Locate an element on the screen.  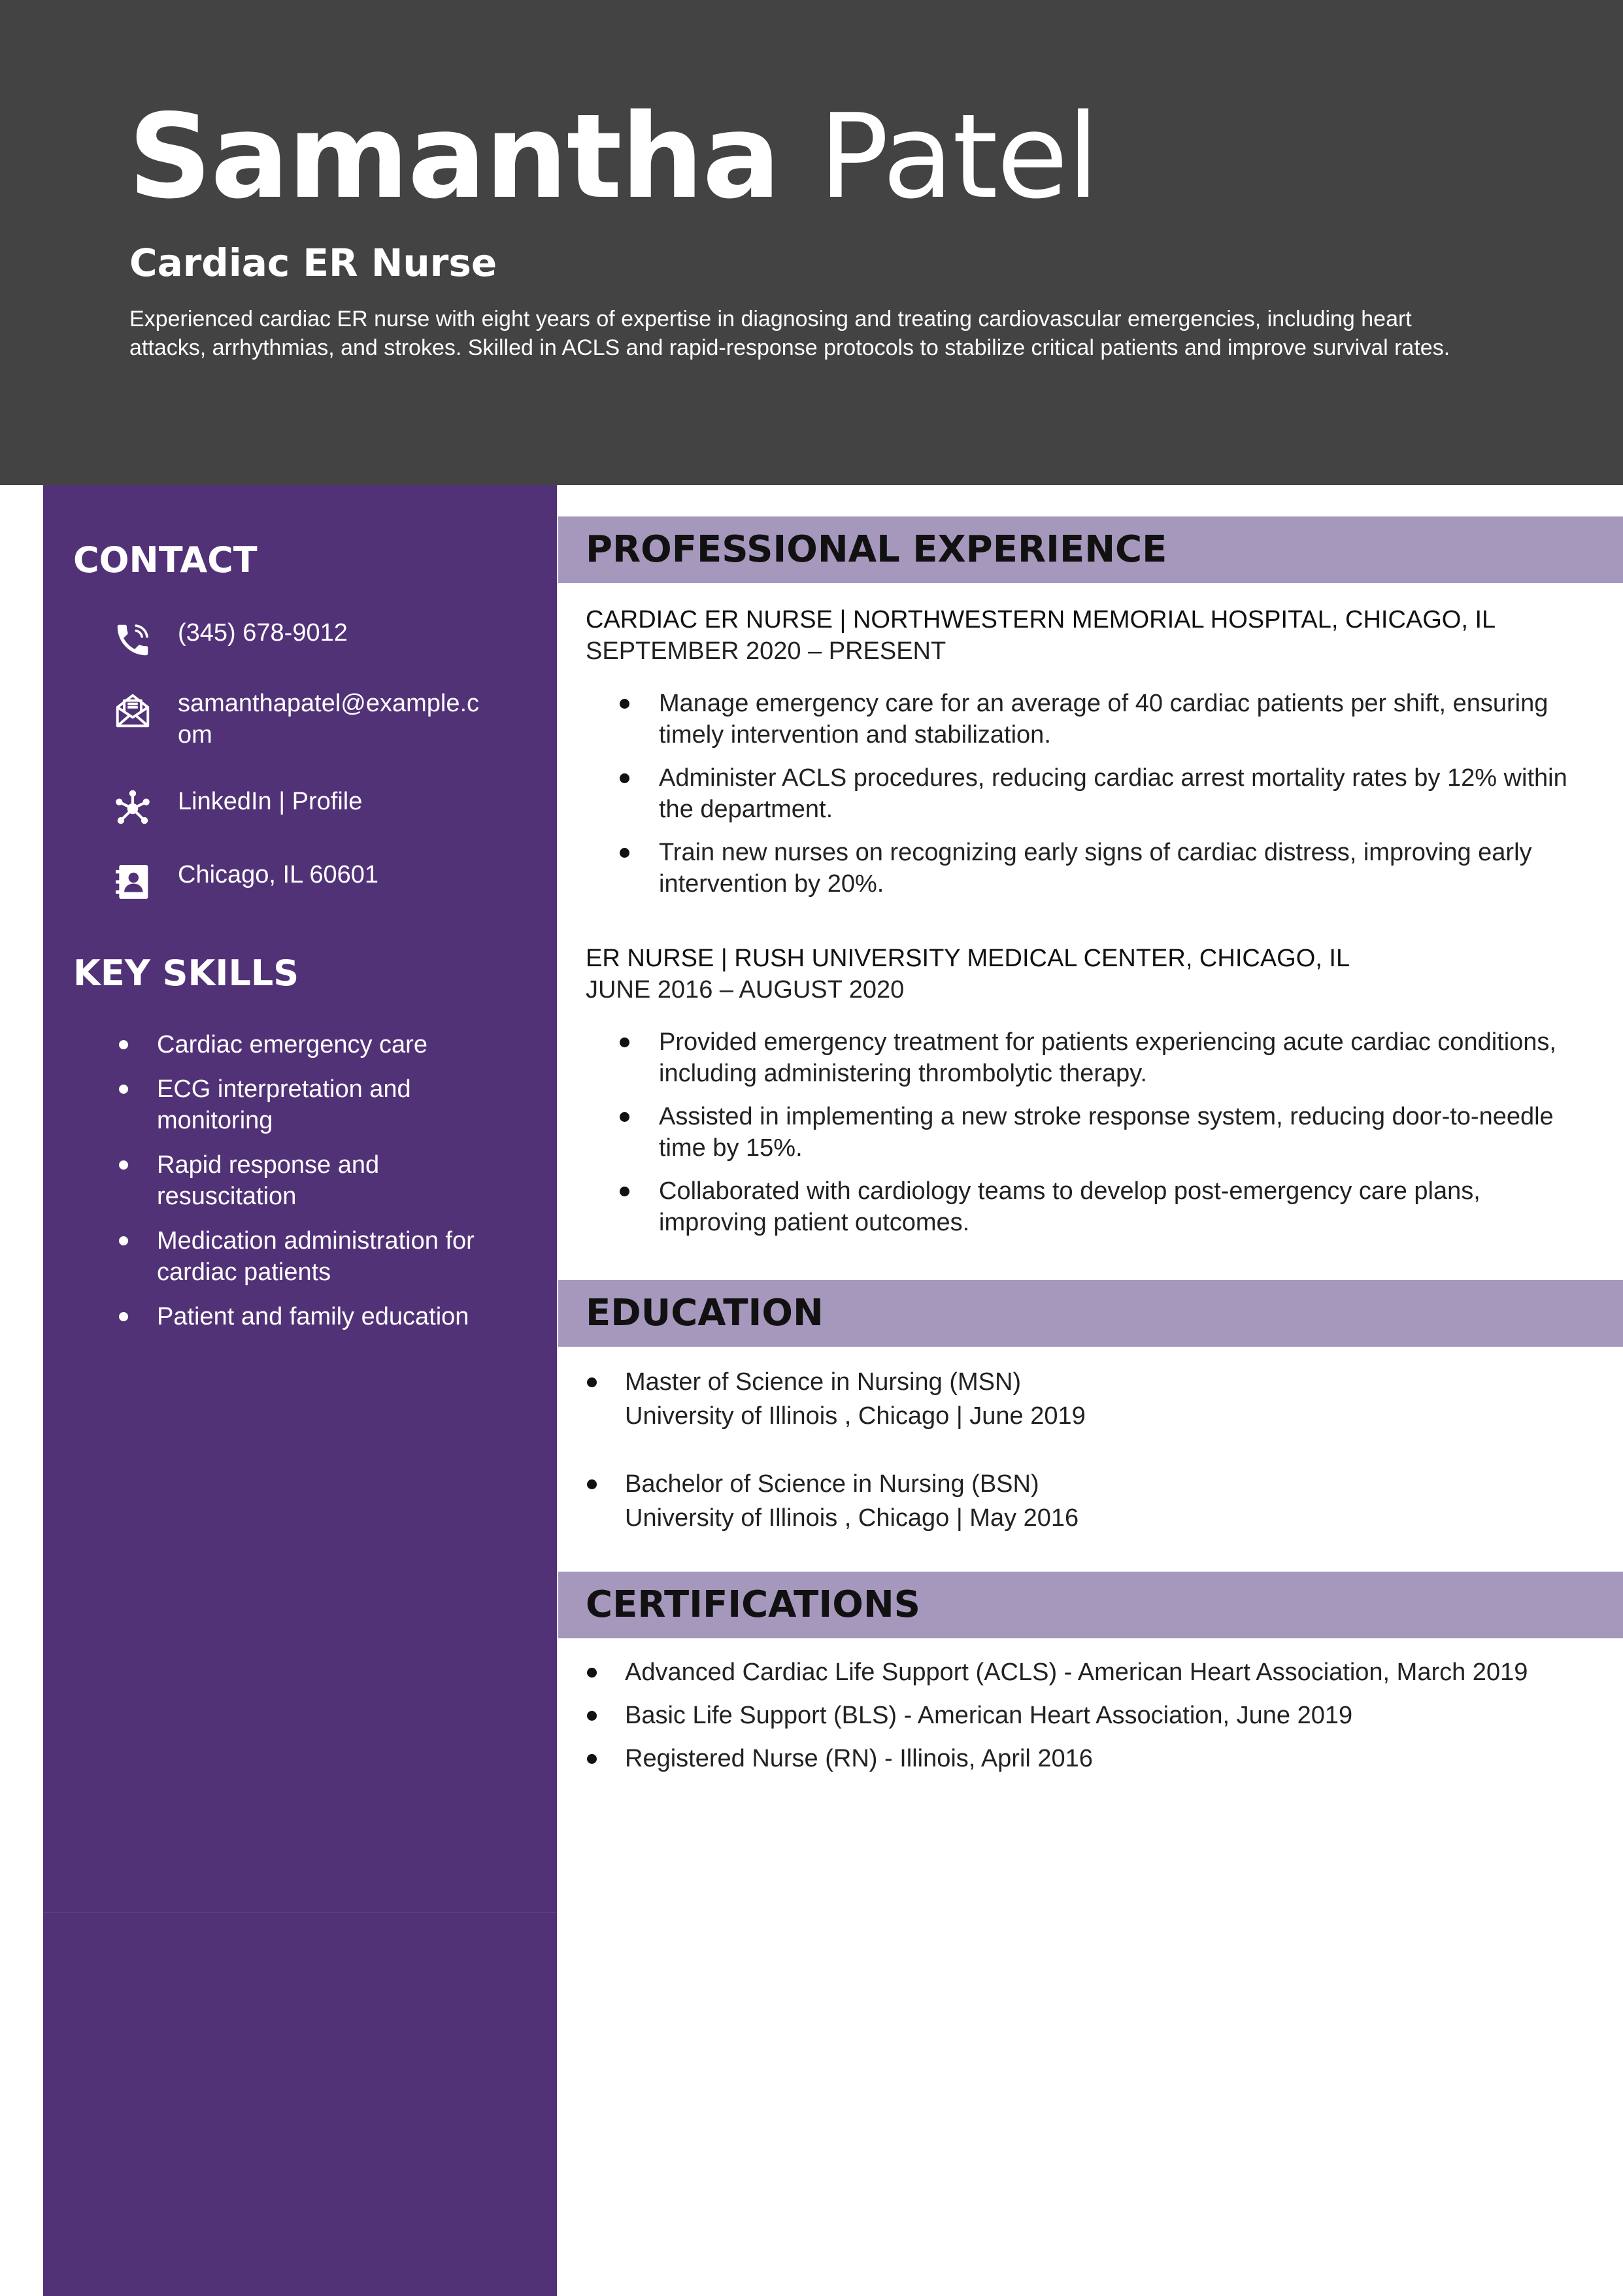
certifications-heading: CERTIFICATIONS is located at coordinates (753, 1605).